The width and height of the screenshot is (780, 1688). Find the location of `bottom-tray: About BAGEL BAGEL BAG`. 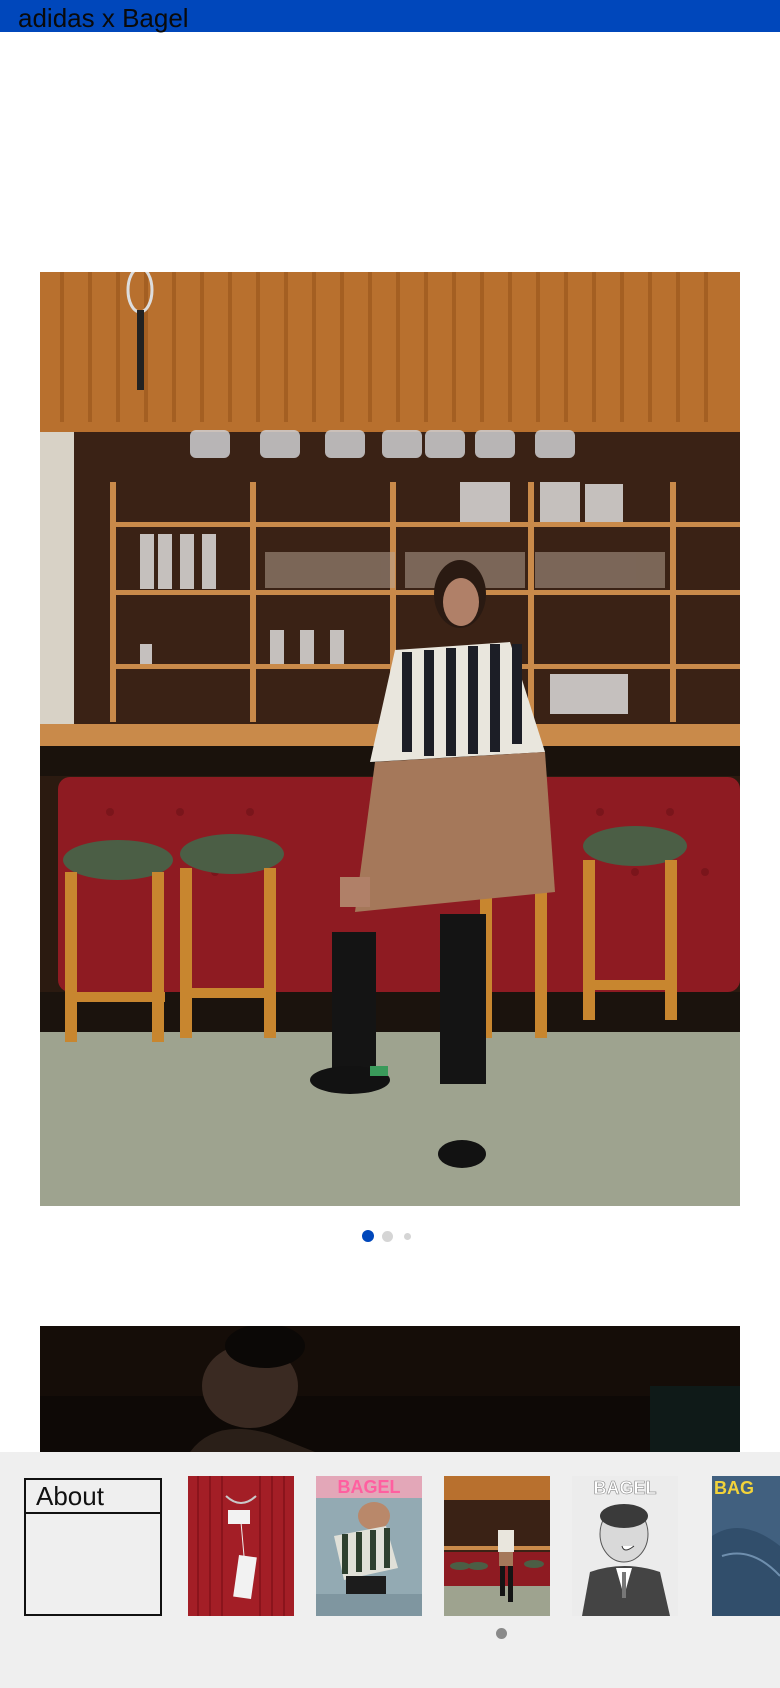

bottom-tray: About BAGEL BAGEL BAG is located at coordinates (390, 1570).